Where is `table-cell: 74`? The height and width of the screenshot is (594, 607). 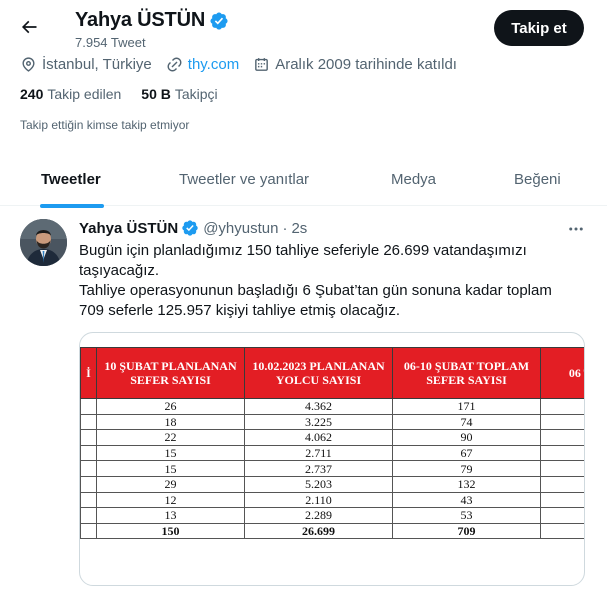 table-cell: 74 is located at coordinates (466, 422).